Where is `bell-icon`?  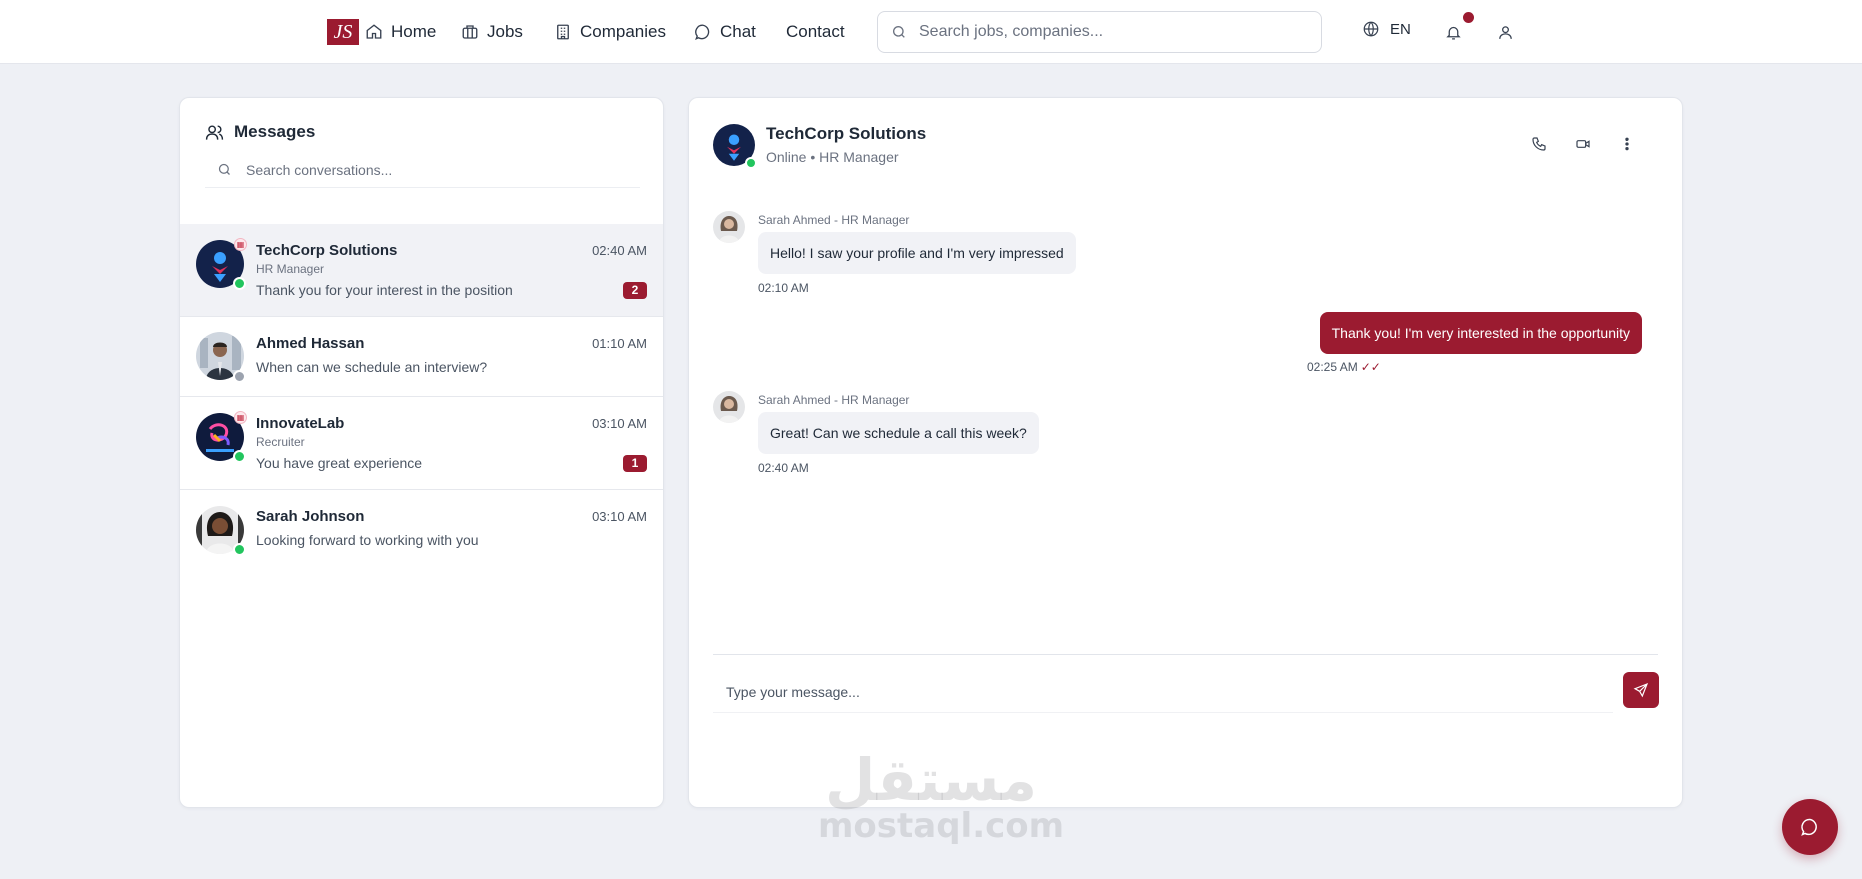
bell-icon is located at coordinates (1453, 33).